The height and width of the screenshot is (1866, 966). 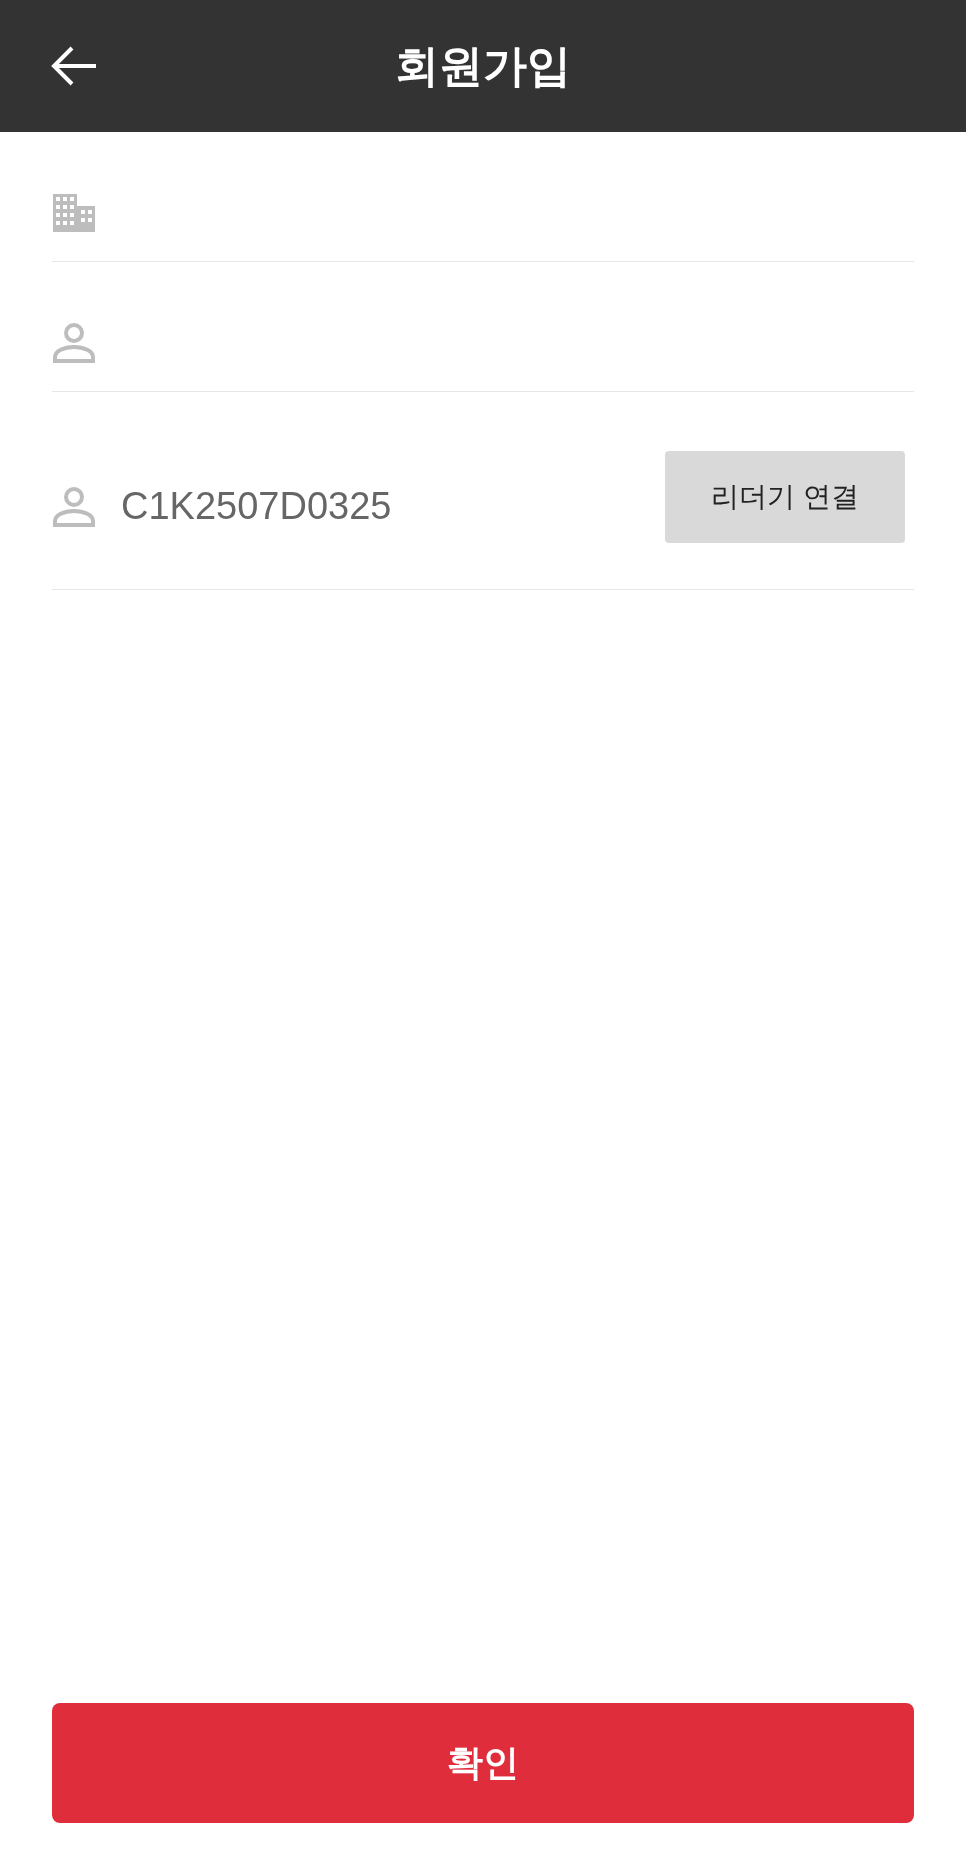 I want to click on confirm-button: 확인, so click(x=483, y=1763).